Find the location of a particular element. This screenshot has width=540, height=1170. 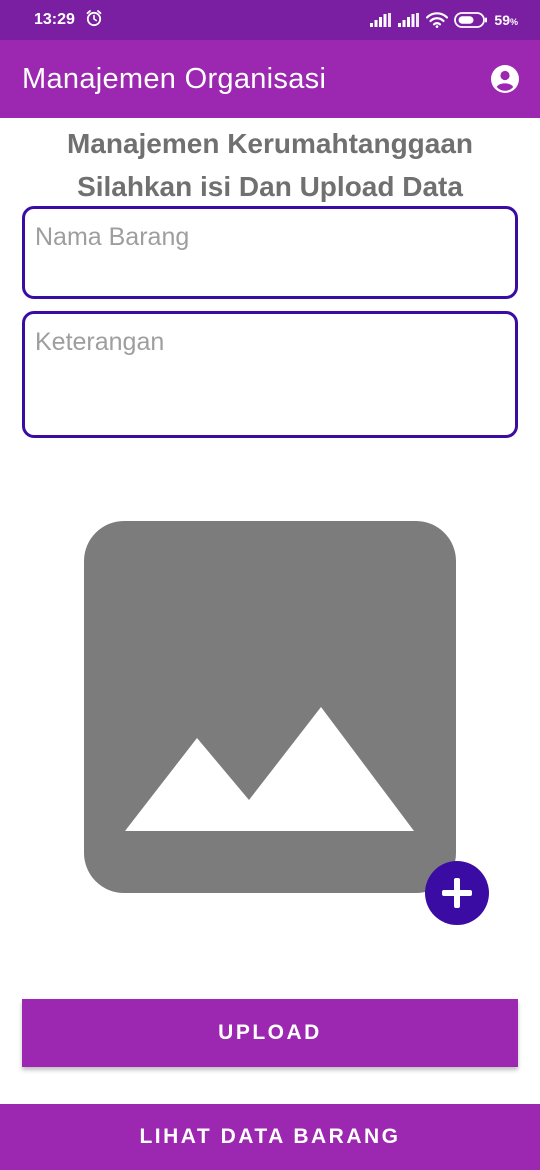

app-bar: Manajemen Organisasi is located at coordinates (270, 79).